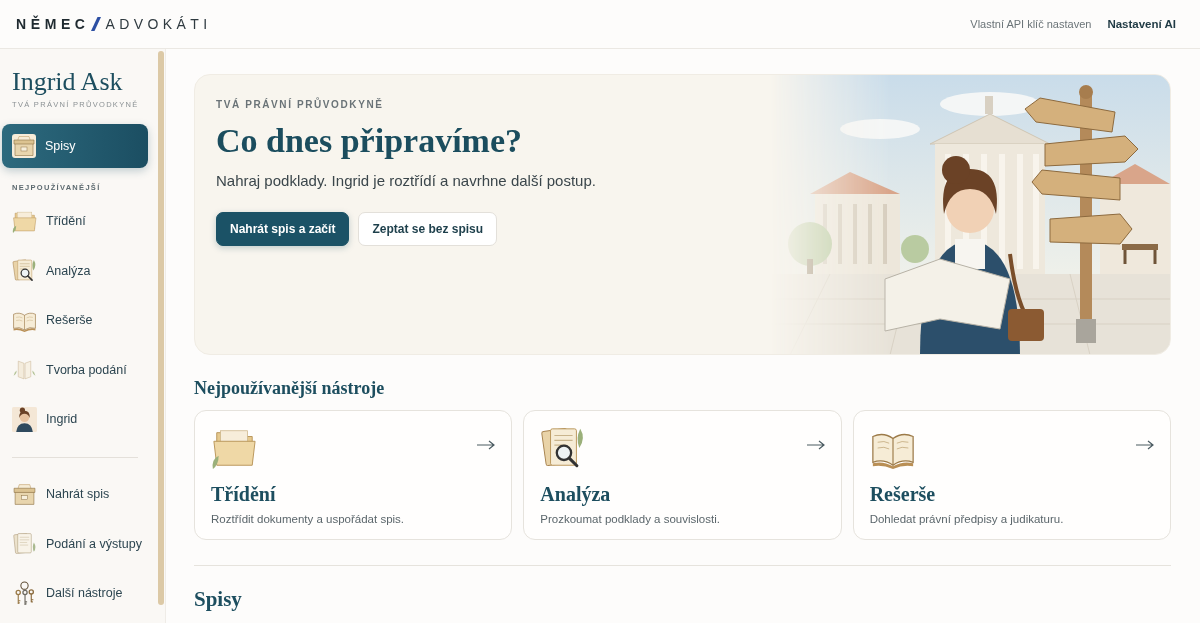 The width and height of the screenshot is (1200, 623). Describe the element at coordinates (75, 494) in the screenshot. I see `sidebar-item: Nahrát spis` at that location.